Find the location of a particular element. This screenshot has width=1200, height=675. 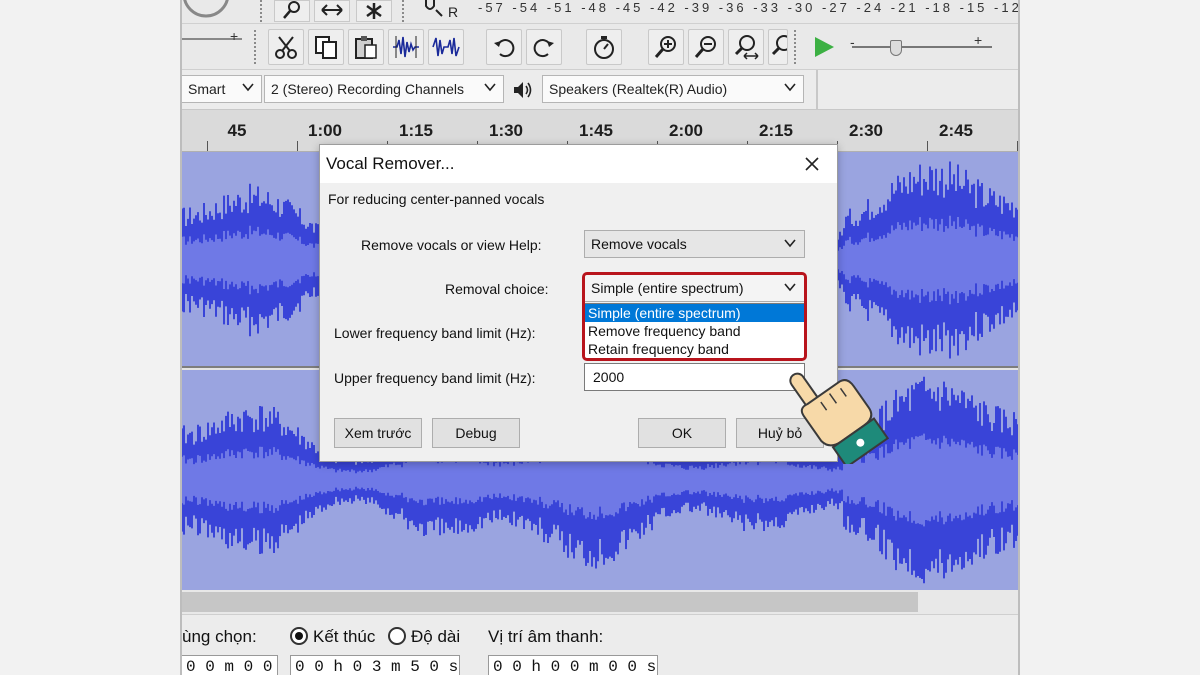

silence-waveform-icon is located at coordinates (446, 47).